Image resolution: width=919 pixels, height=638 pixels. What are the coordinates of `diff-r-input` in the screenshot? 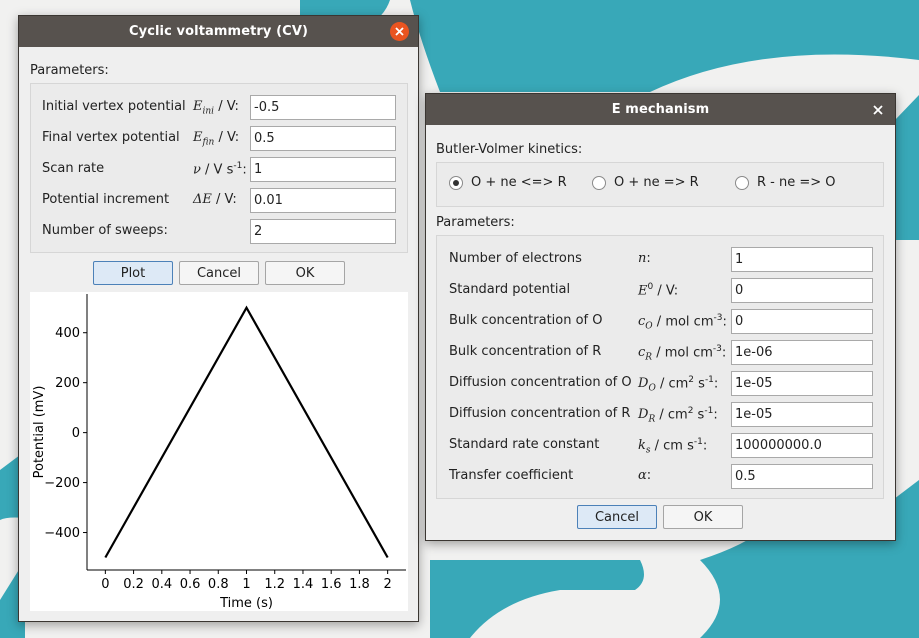 It's located at (802, 414).